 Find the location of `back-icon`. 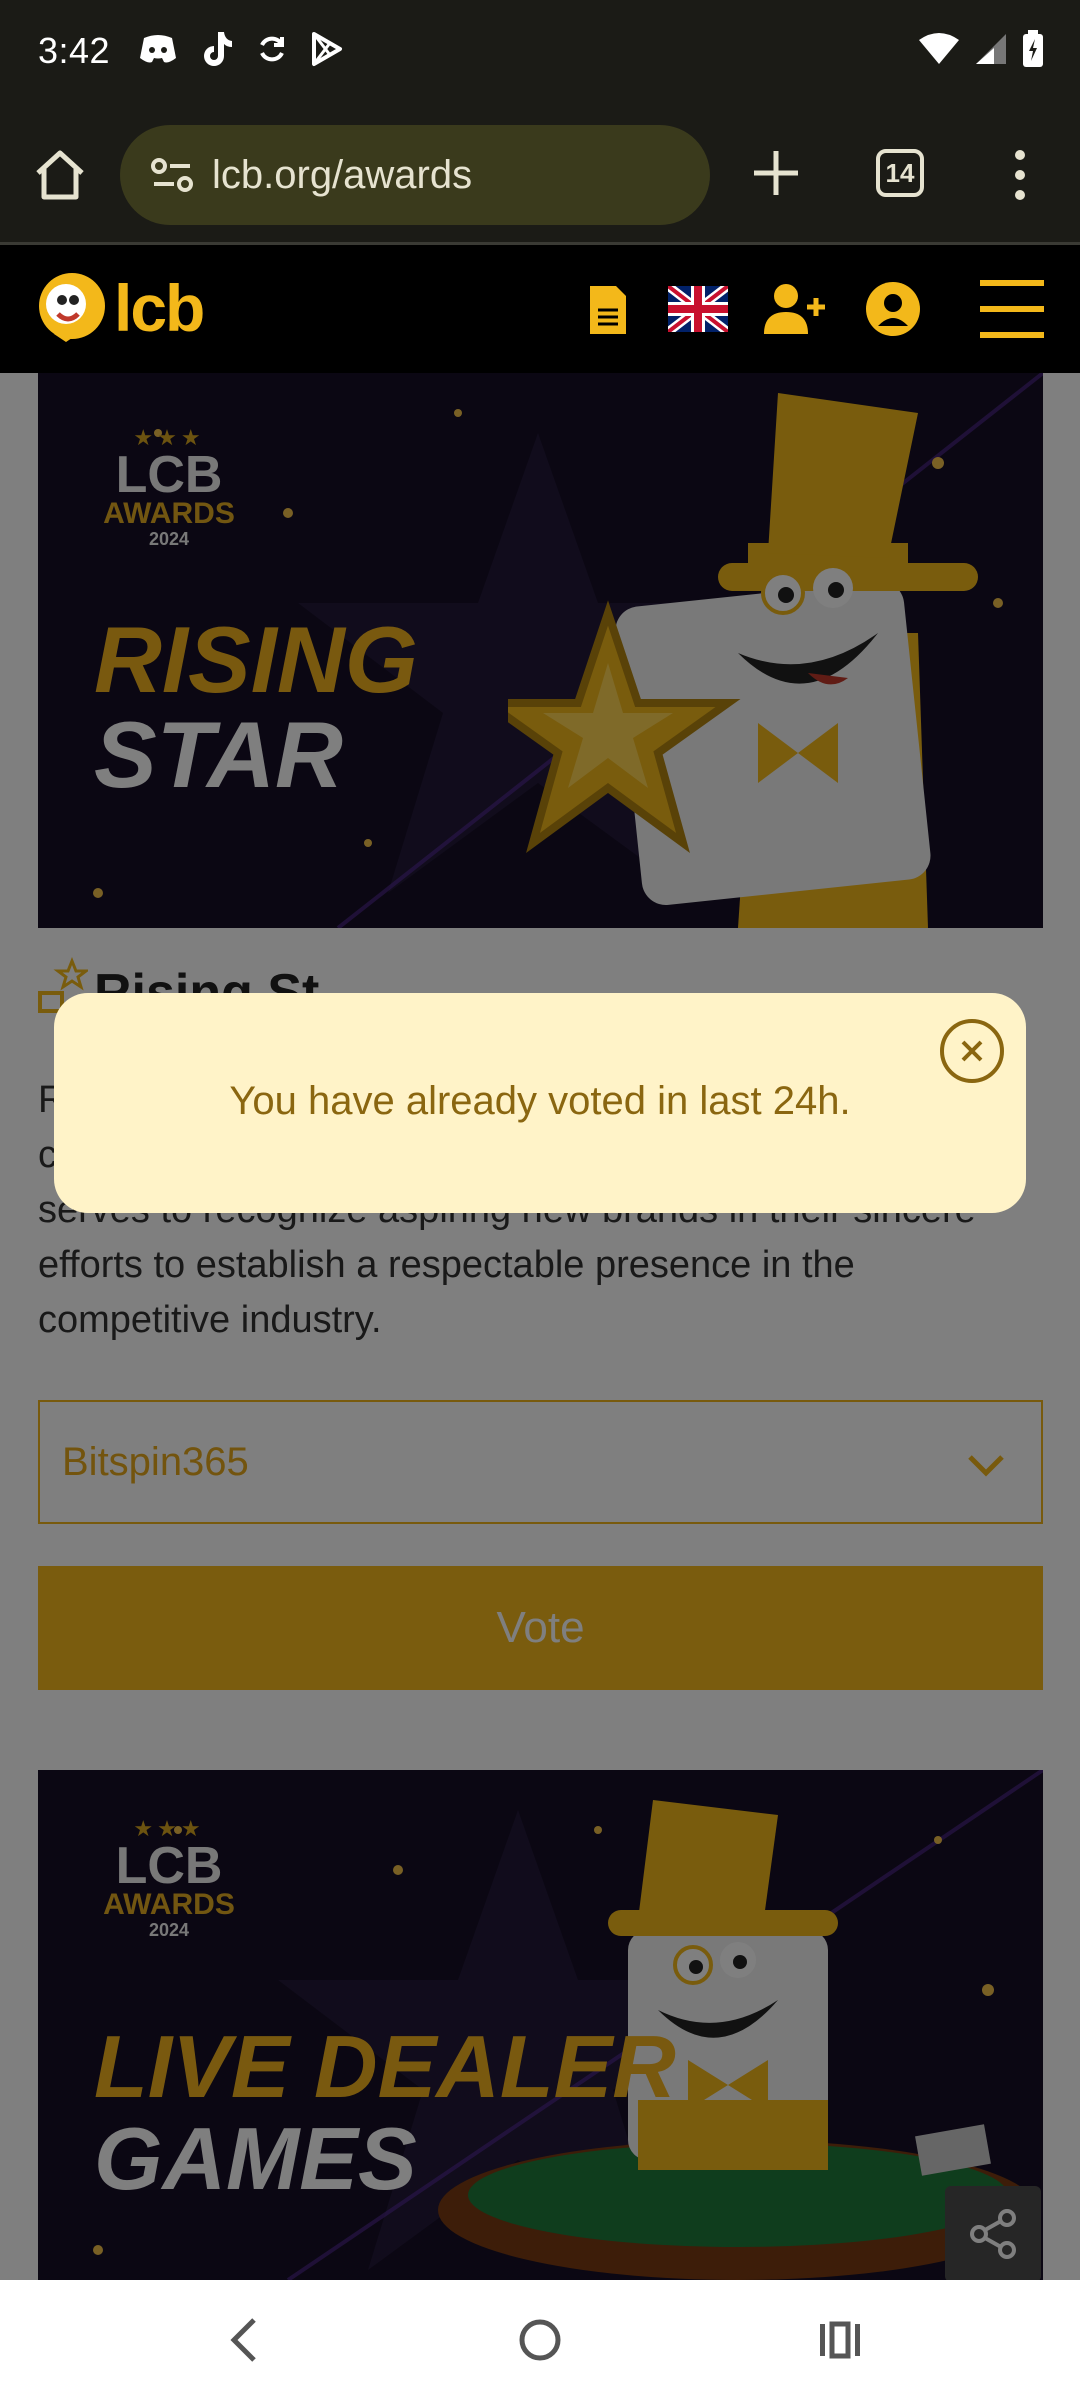

back-icon is located at coordinates (242, 2340).